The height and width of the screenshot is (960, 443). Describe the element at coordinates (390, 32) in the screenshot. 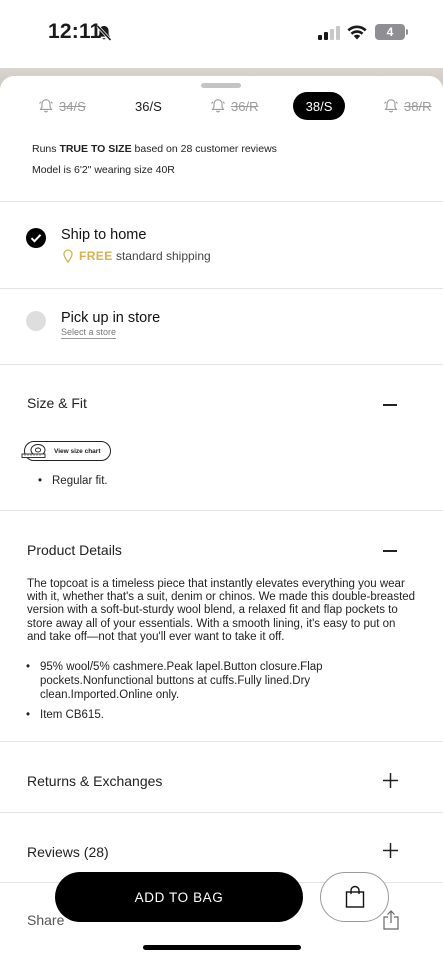

I see `battery-indicator: 4` at that location.